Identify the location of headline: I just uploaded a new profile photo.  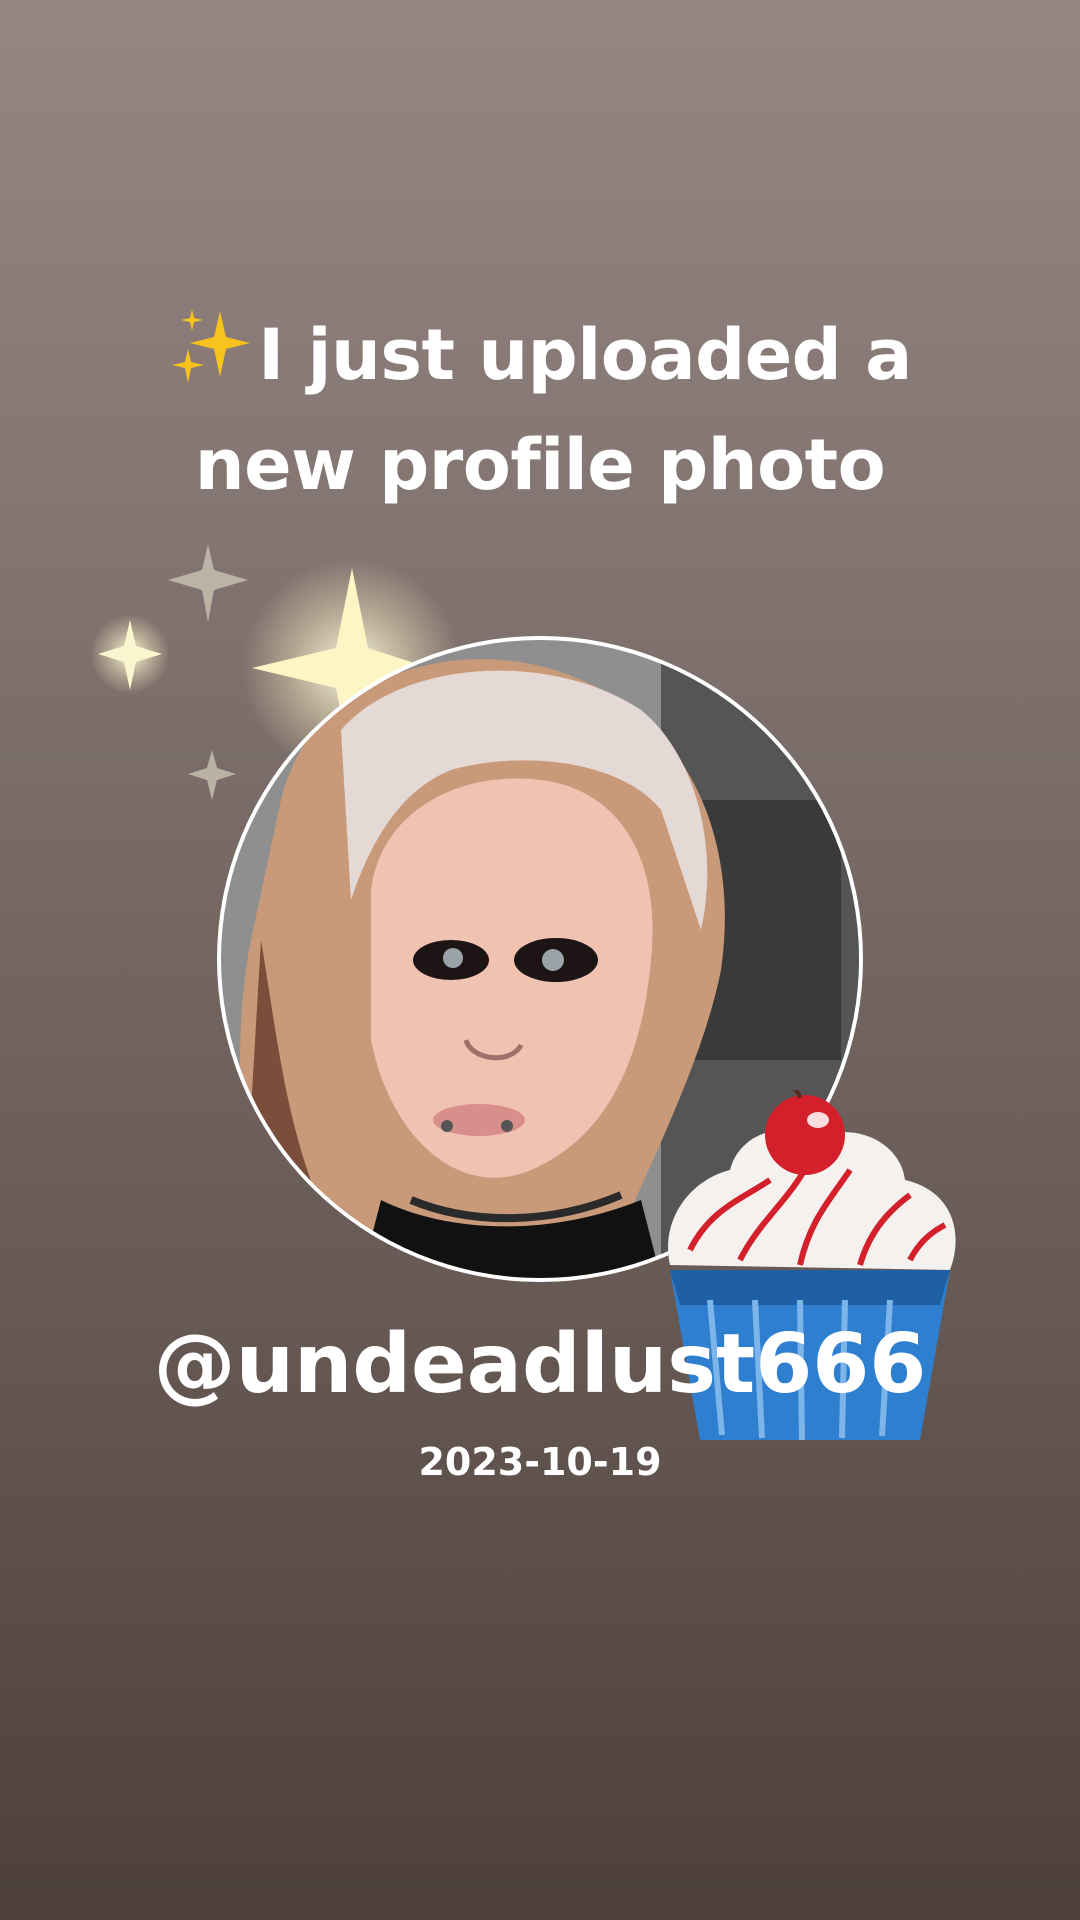
(540, 410).